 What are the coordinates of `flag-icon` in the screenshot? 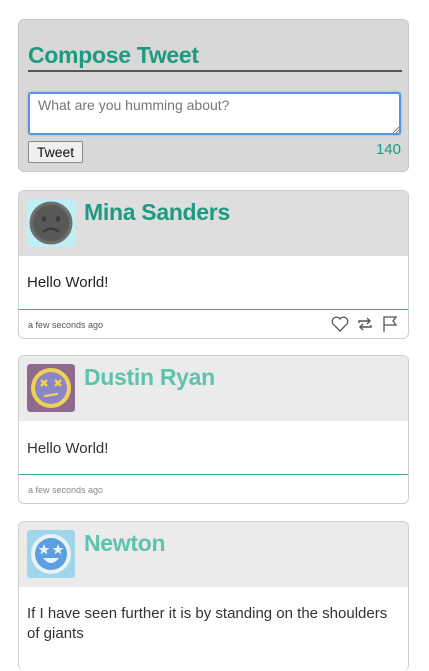 It's located at (390, 324).